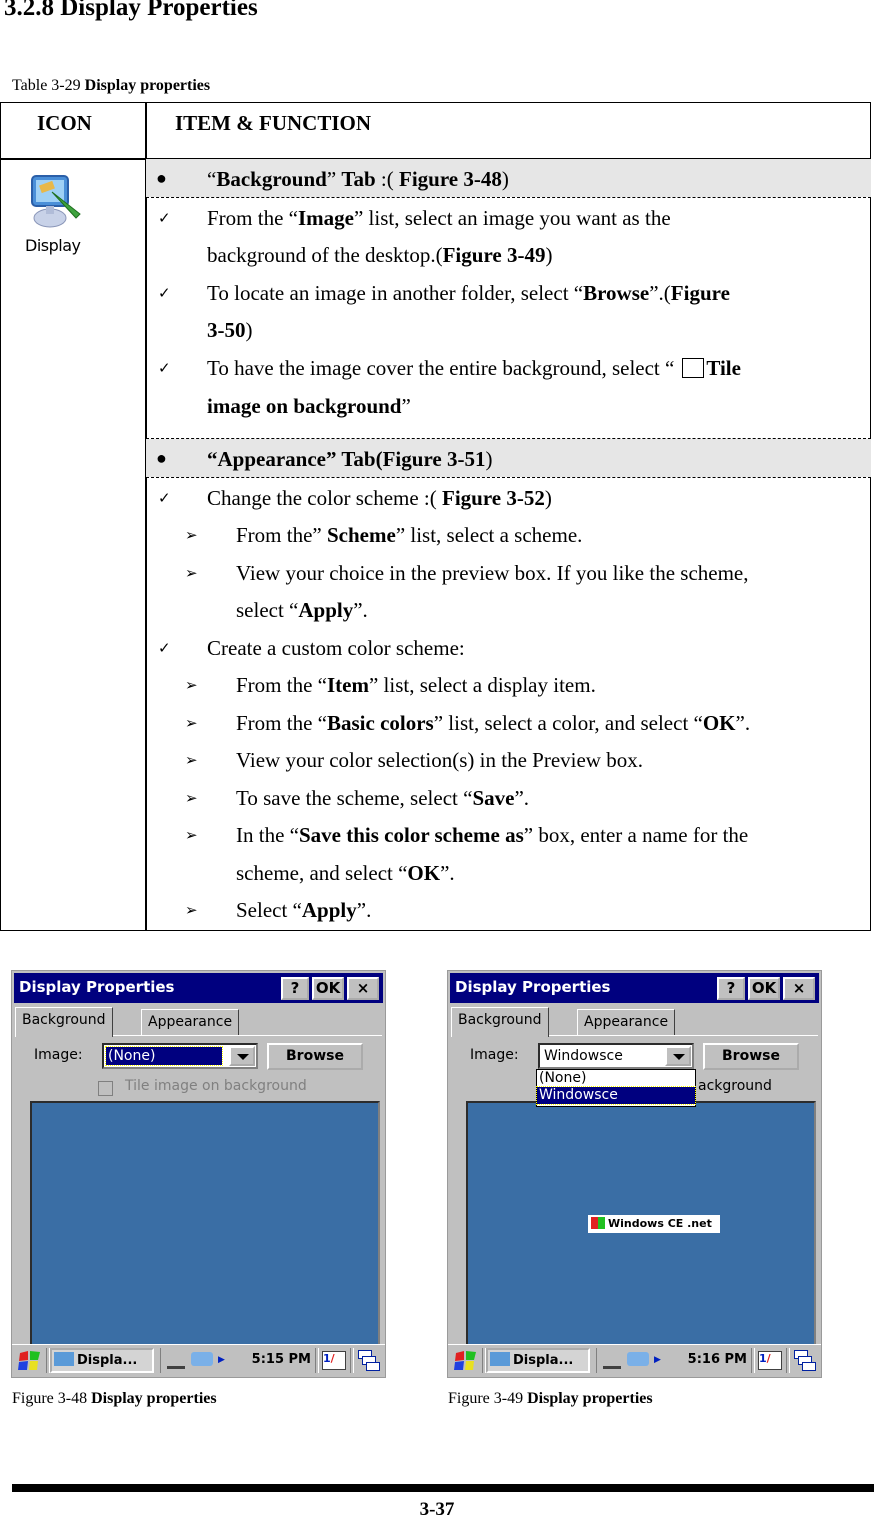  Describe the element at coordinates (281, 723) in the screenshot. I see `t: From the “` at that location.